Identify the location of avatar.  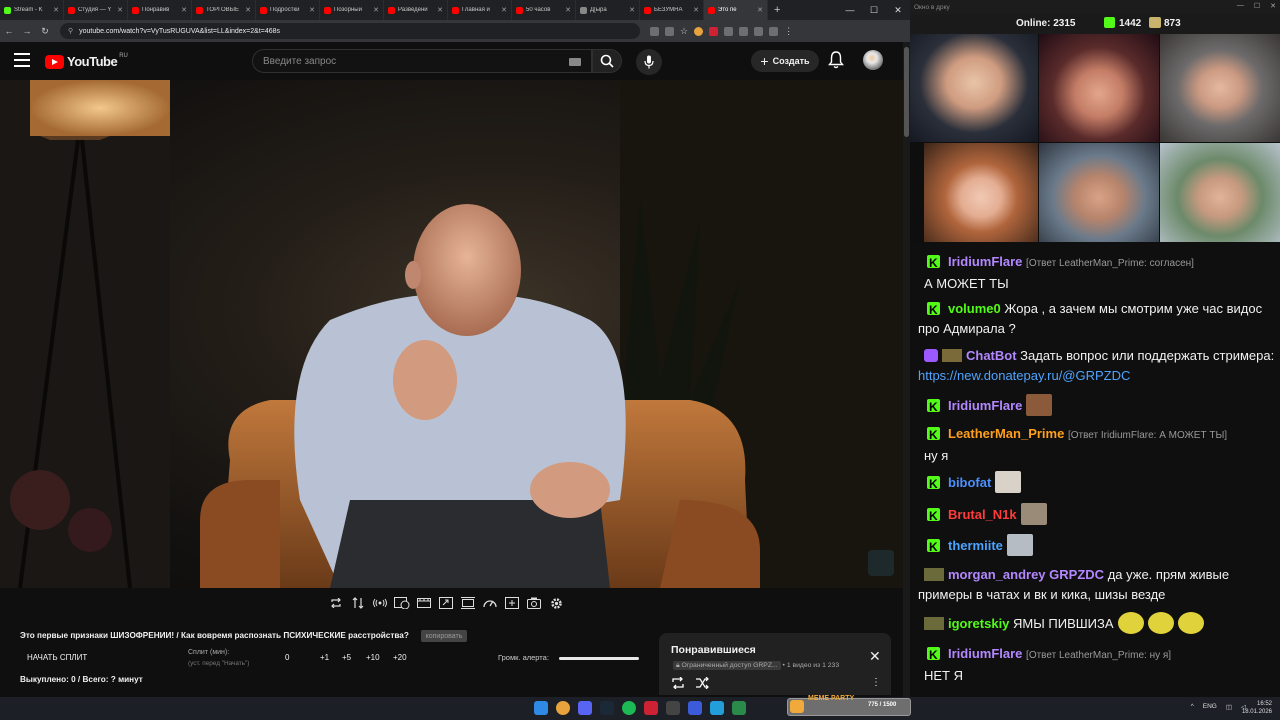
(873, 60).